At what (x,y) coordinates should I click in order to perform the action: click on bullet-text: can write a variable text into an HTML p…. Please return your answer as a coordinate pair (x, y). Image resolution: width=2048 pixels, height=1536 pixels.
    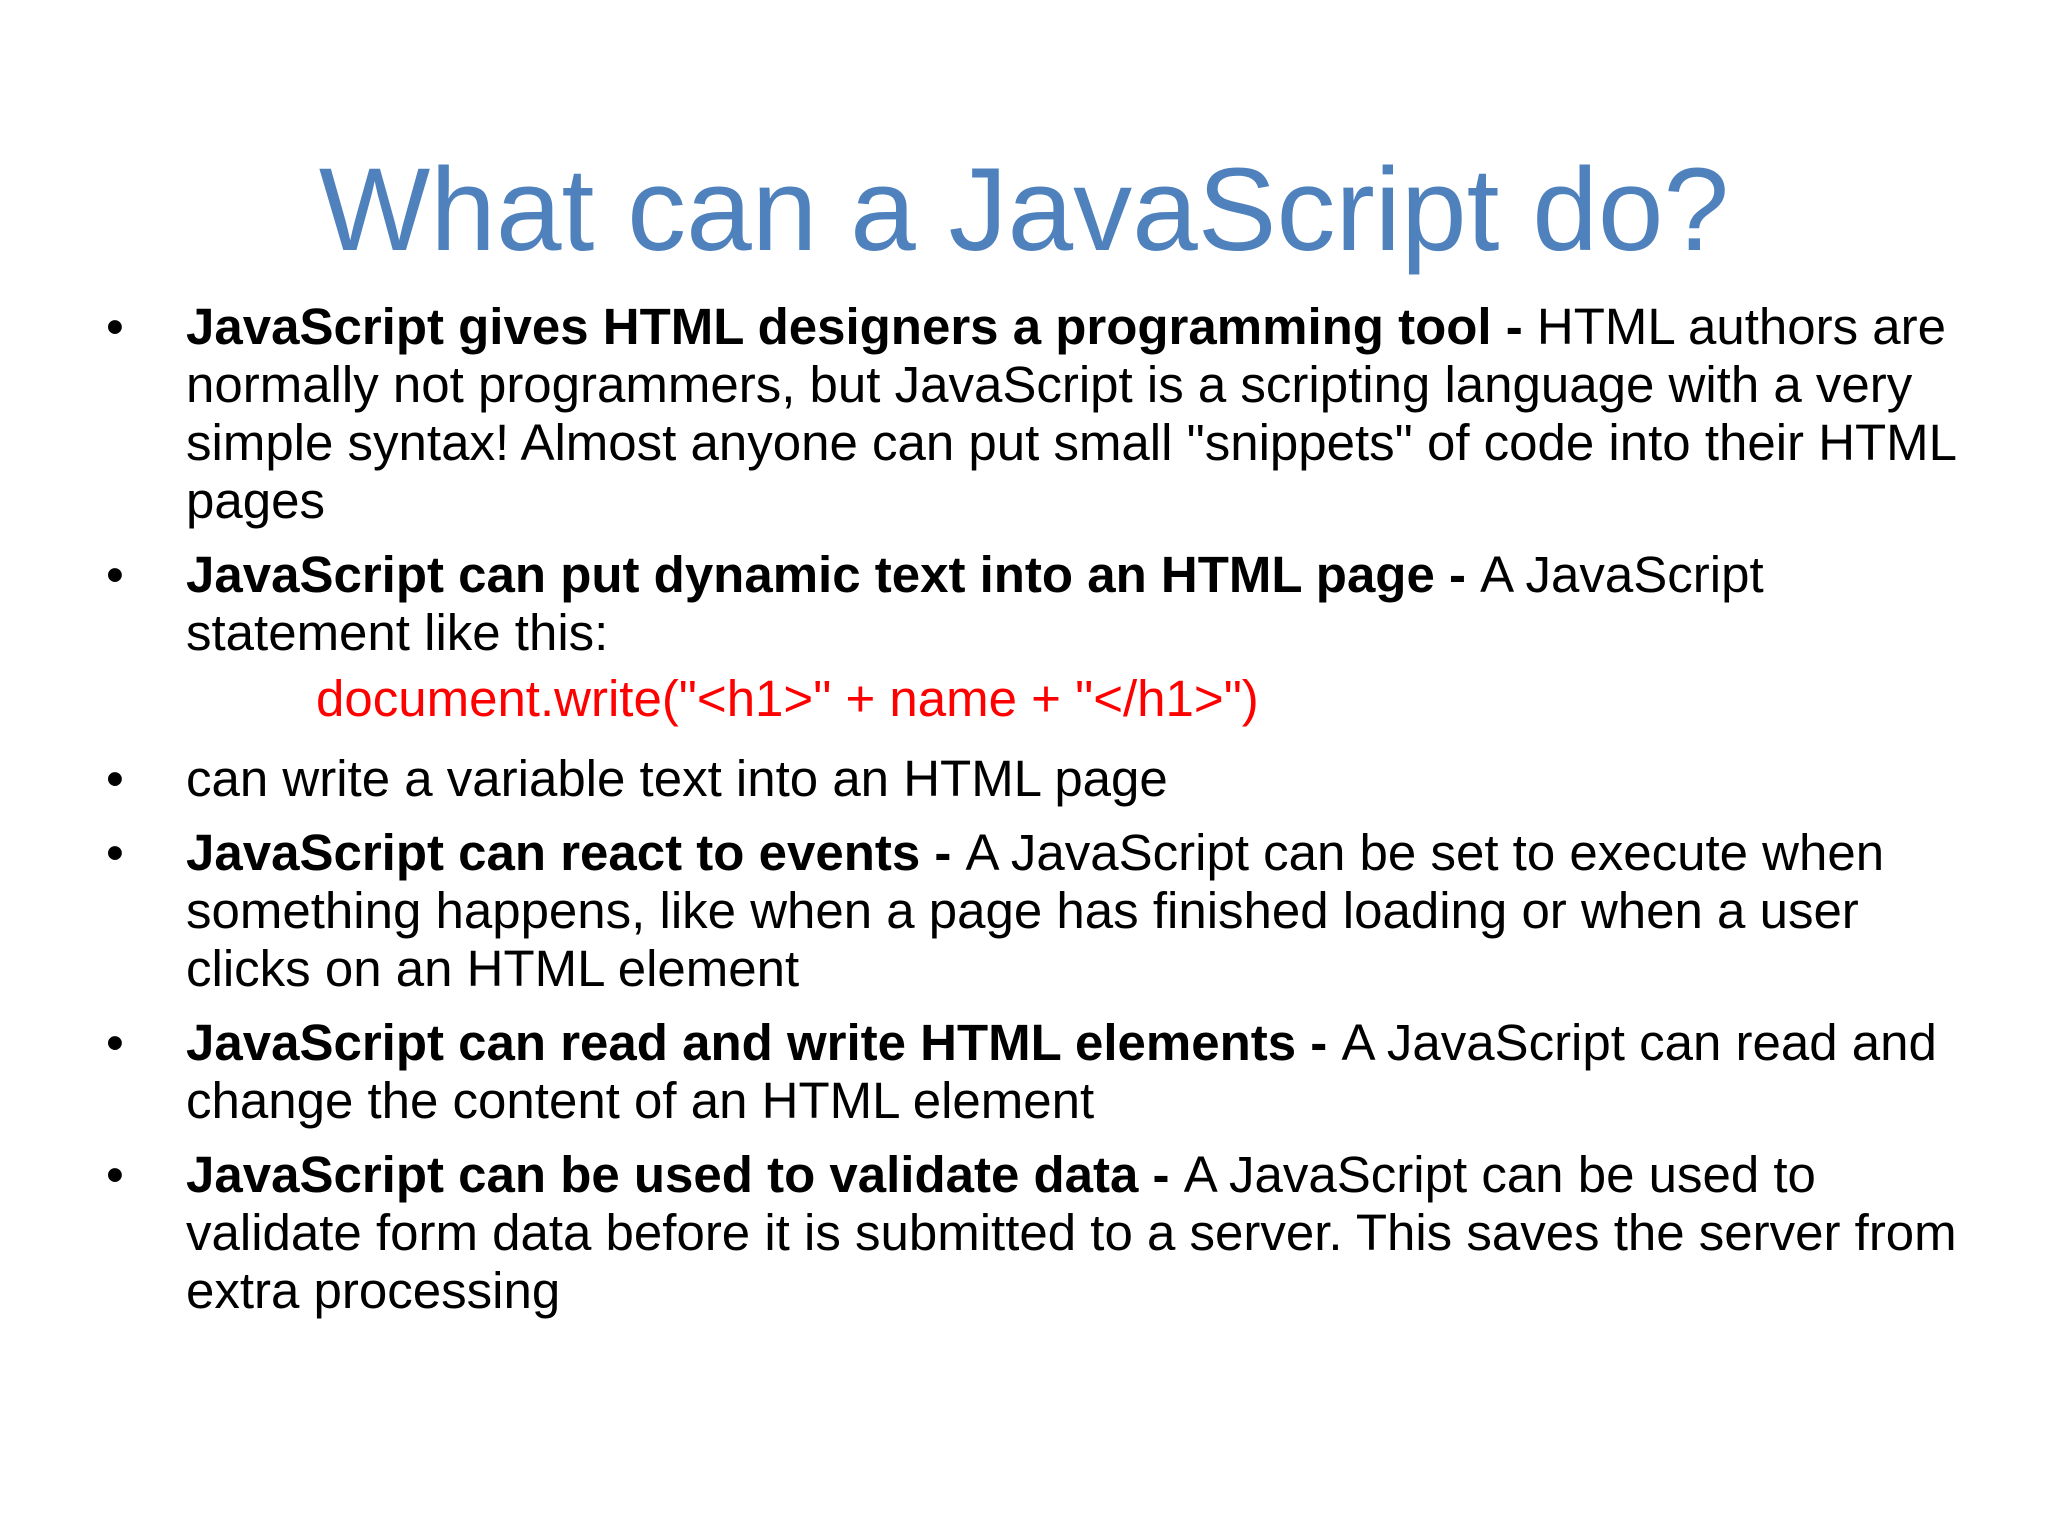
    Looking at the image, I should click on (677, 778).